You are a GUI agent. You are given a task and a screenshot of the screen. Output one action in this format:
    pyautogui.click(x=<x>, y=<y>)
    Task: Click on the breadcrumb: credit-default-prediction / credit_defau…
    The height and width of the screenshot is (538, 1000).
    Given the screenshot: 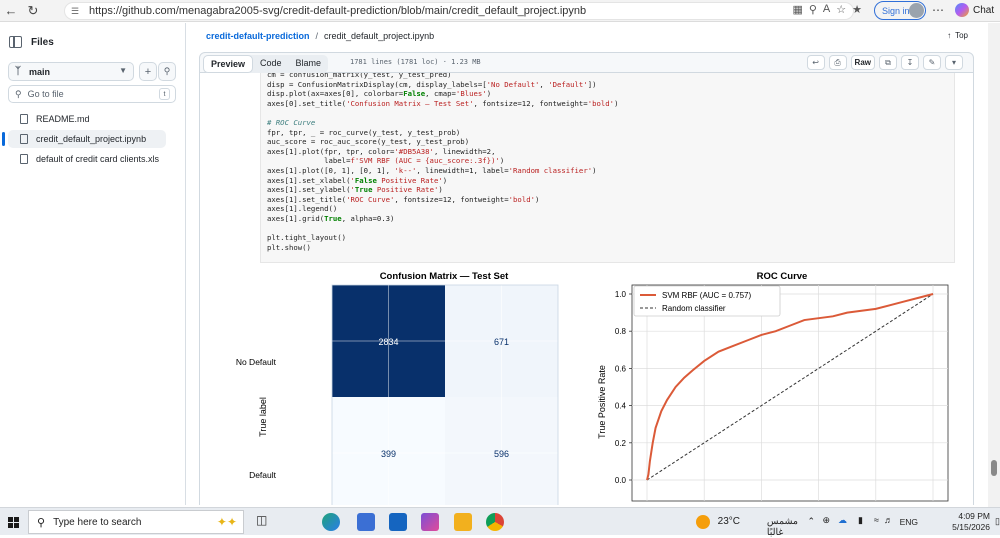 What is the action you would take?
    pyautogui.click(x=320, y=36)
    